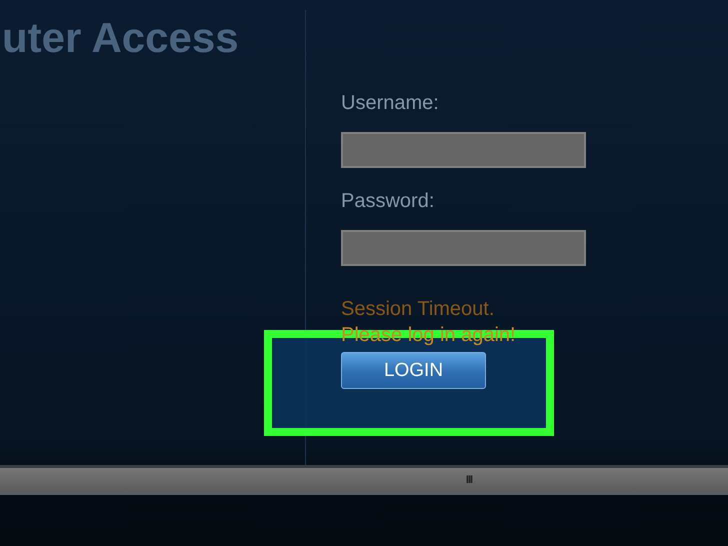 Image resolution: width=728 pixels, height=546 pixels. What do you see at coordinates (413, 370) in the screenshot?
I see `login-button: LOGIN` at bounding box center [413, 370].